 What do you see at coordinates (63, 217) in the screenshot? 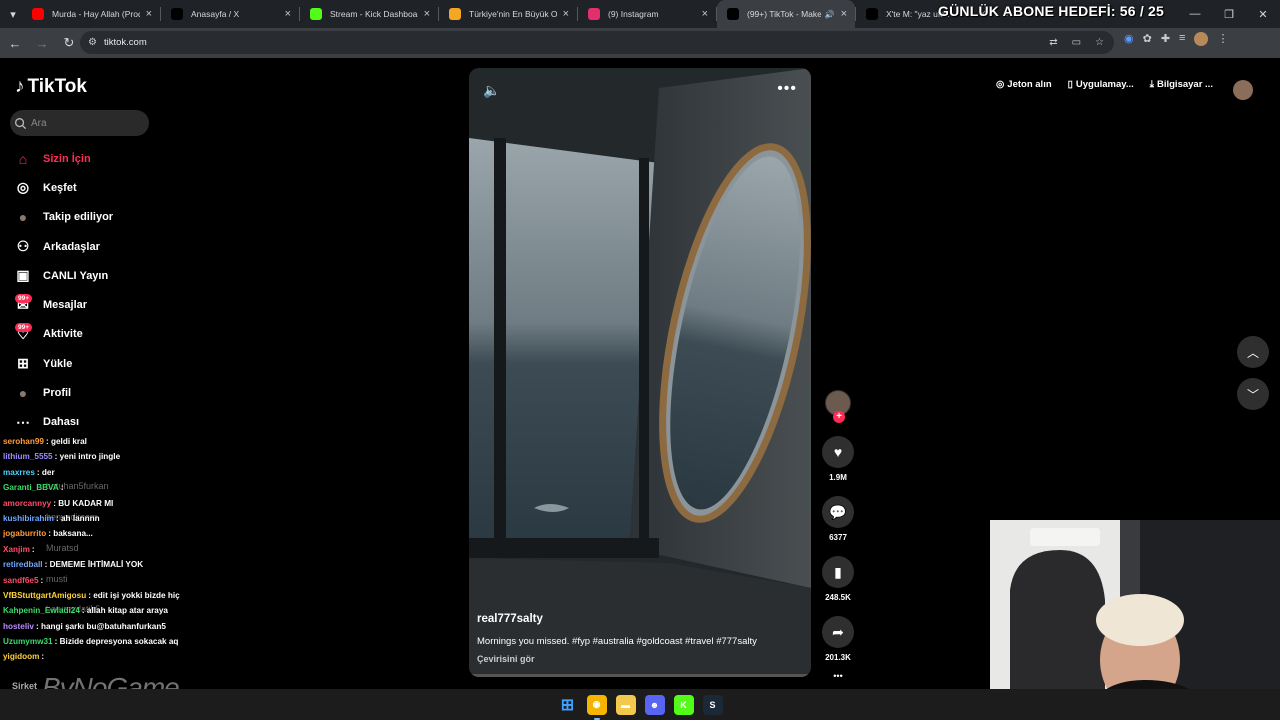
I see `sidebar-item: ● Takip ediliyor` at bounding box center [63, 217].